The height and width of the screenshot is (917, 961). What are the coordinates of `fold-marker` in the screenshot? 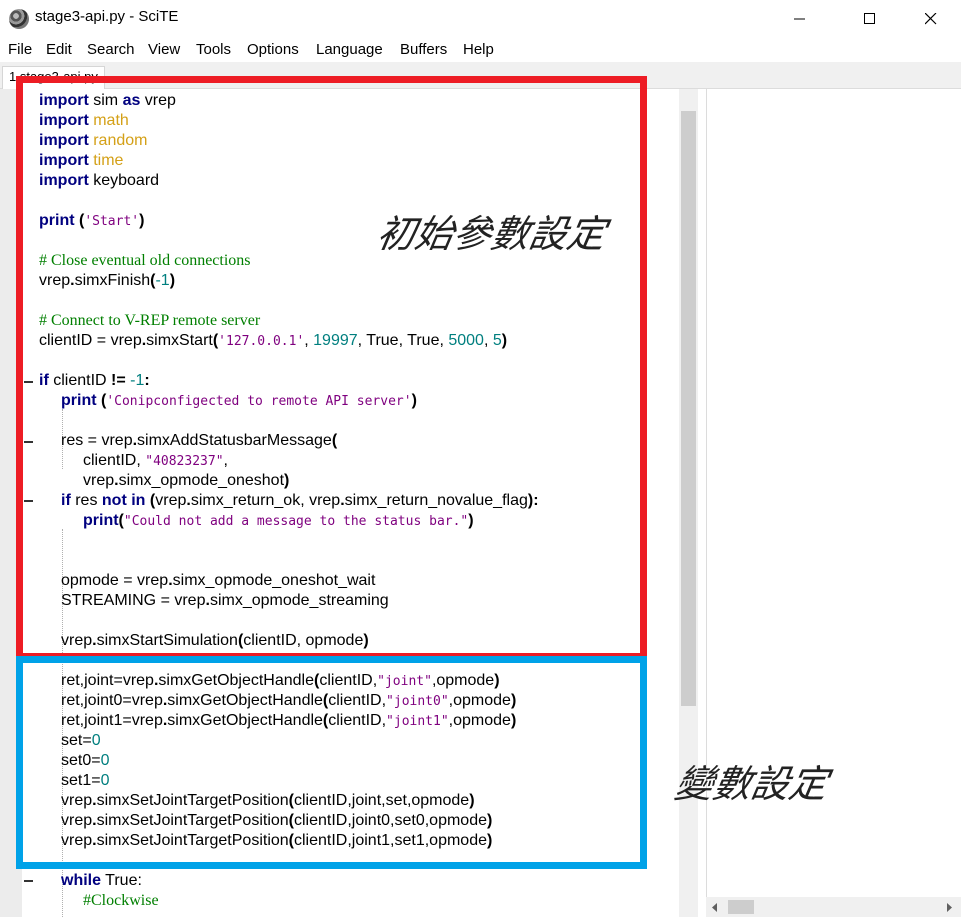 It's located at (28, 881).